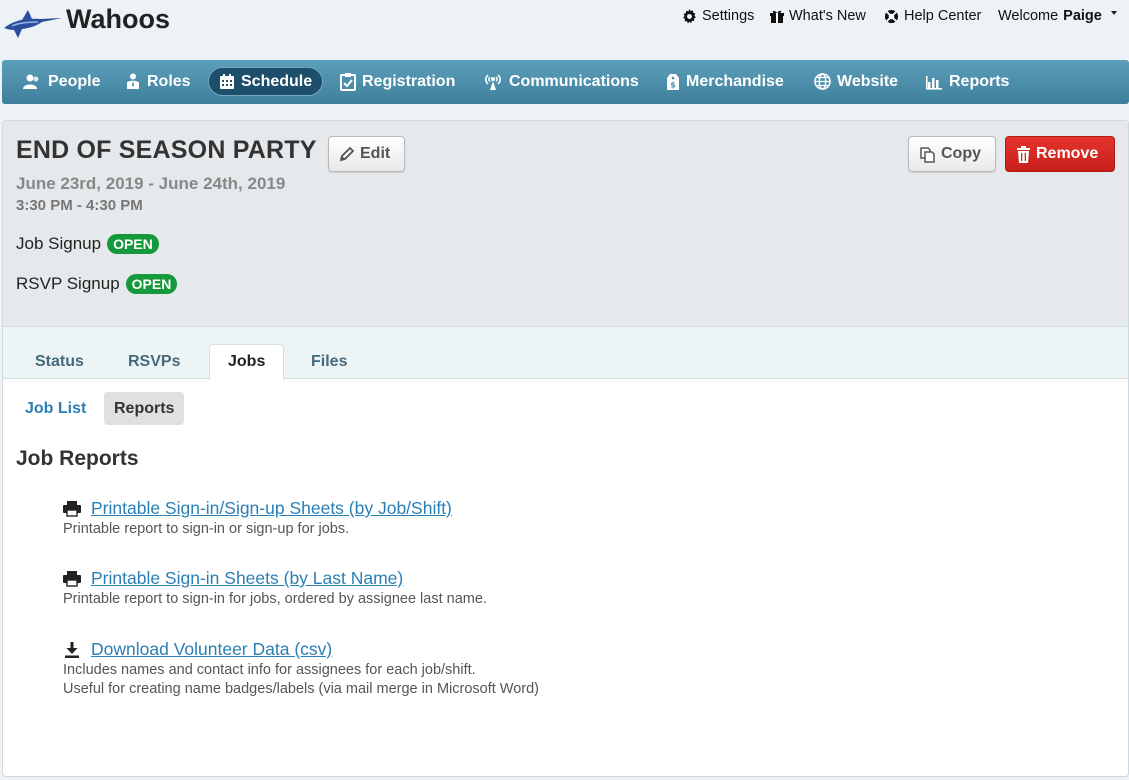 The width and height of the screenshot is (1129, 780). I want to click on marlin-logo-icon, so click(33, 24).